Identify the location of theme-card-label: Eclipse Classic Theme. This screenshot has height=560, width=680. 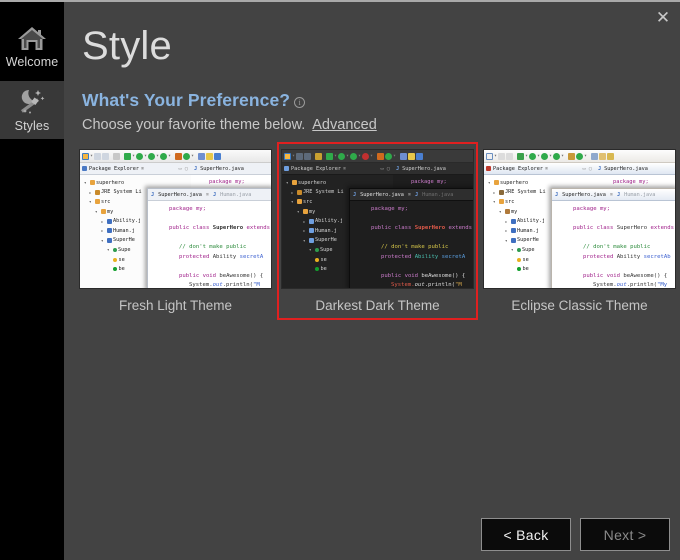
(579, 305).